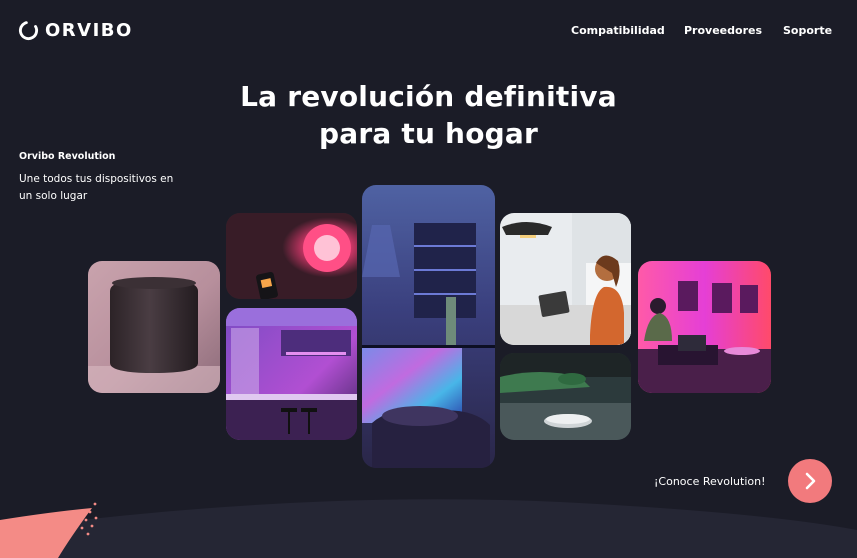 The height and width of the screenshot is (558, 857). What do you see at coordinates (565, 279) in the screenshot?
I see `woman-tablet-image` at bounding box center [565, 279].